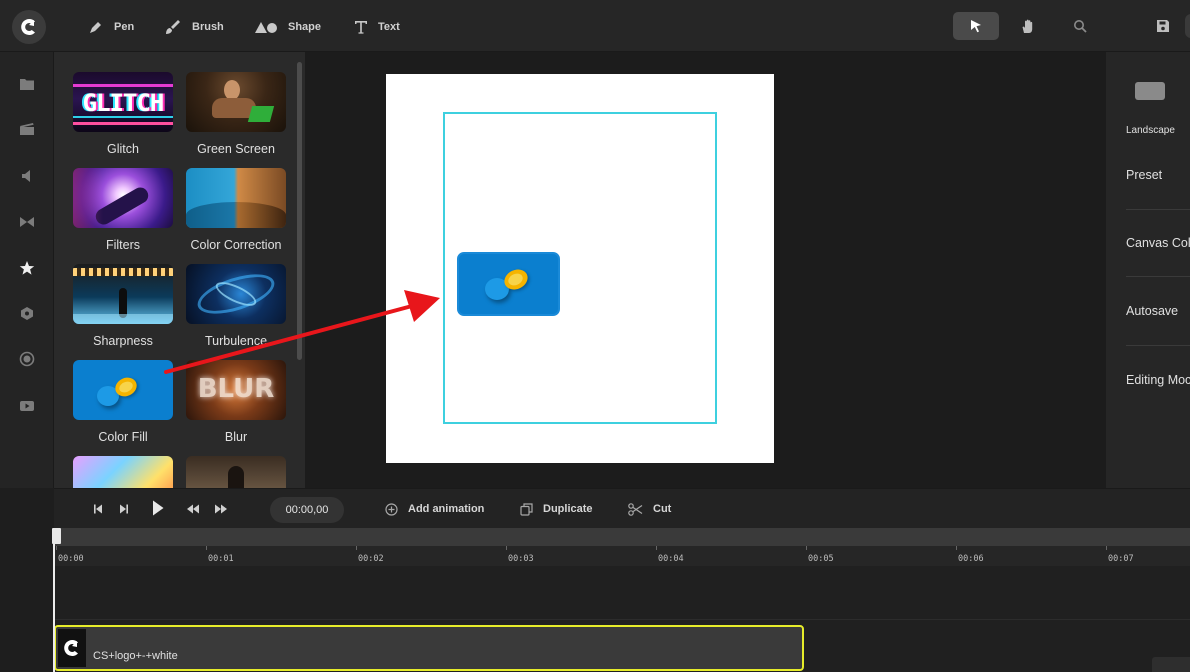  I want to click on fast-forward-icon, so click(221, 509).